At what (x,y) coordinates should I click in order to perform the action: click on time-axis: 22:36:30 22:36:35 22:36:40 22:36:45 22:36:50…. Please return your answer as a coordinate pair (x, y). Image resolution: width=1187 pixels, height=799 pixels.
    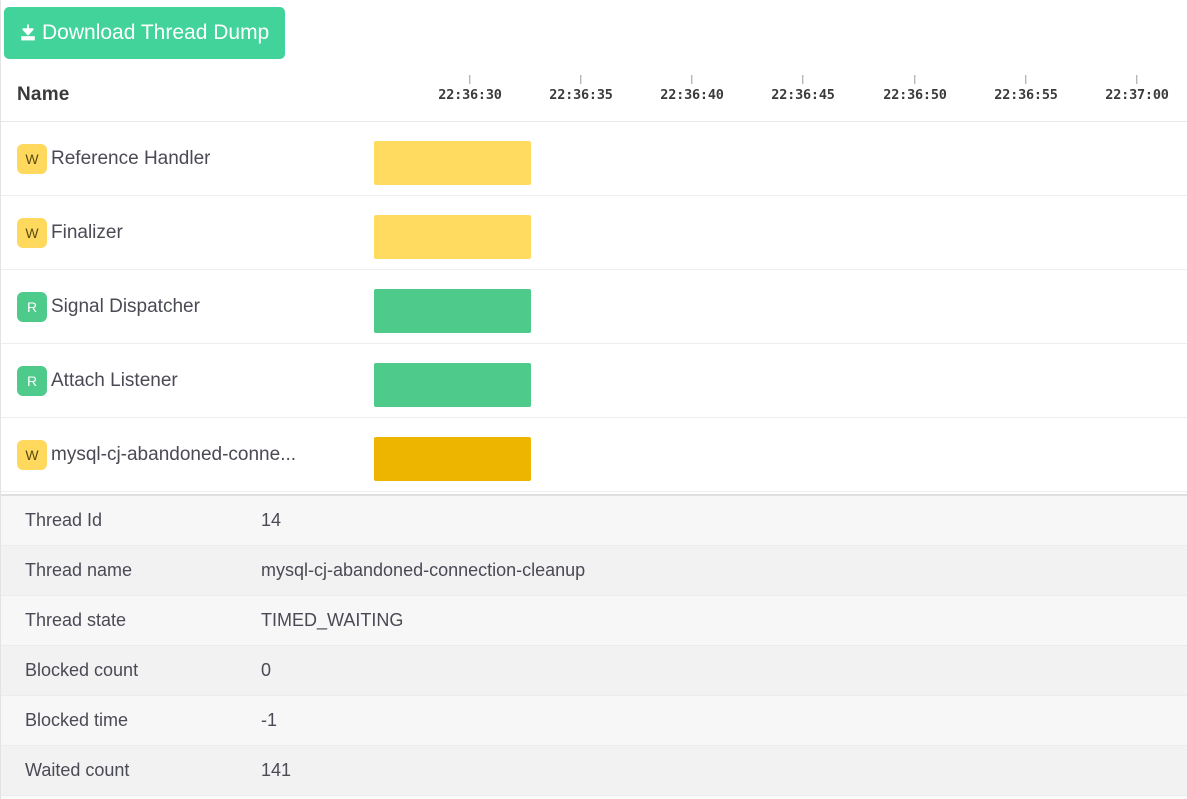
    Looking at the image, I should click on (594, 93).